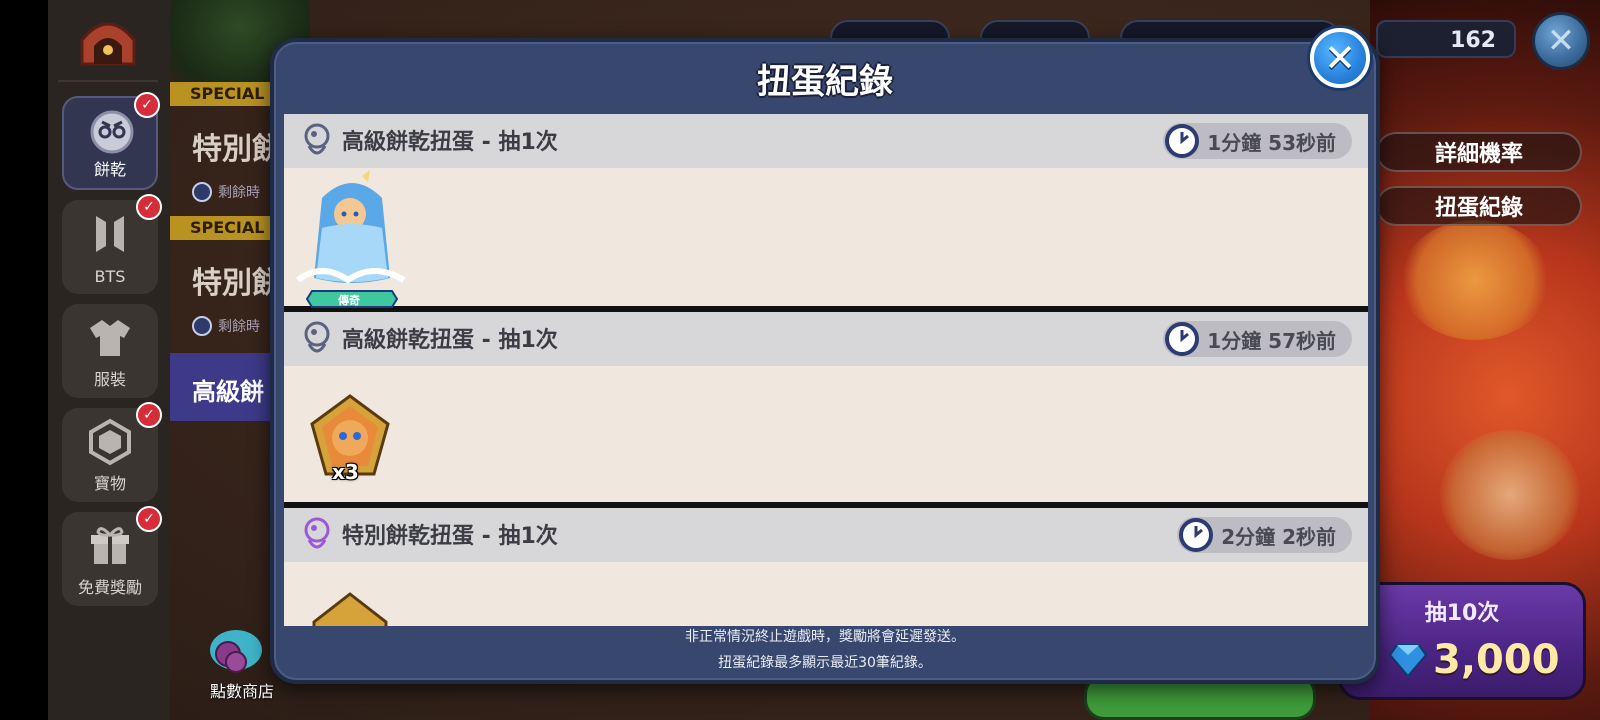 The image size is (1600, 720). What do you see at coordinates (1271, 340) in the screenshot?
I see `entry-time-text: 1分鐘 57秒前` at bounding box center [1271, 340].